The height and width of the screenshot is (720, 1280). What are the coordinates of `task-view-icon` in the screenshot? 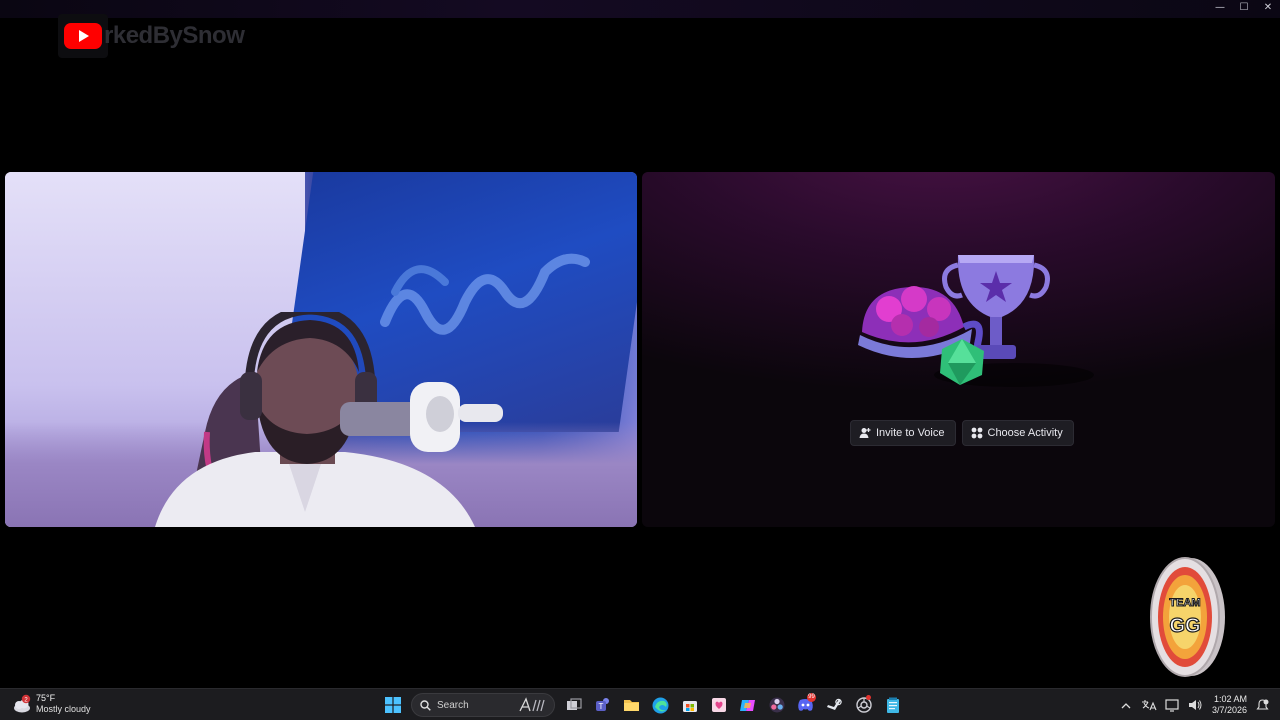 It's located at (573, 705).